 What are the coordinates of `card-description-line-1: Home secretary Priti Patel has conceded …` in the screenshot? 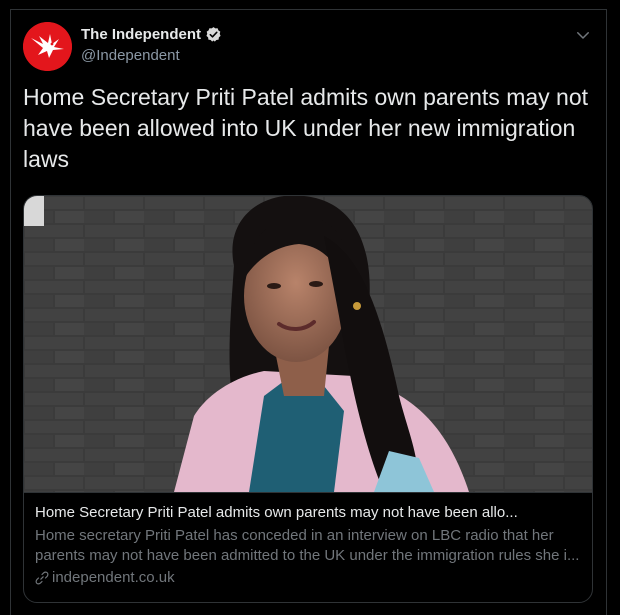 It's located at (294, 535).